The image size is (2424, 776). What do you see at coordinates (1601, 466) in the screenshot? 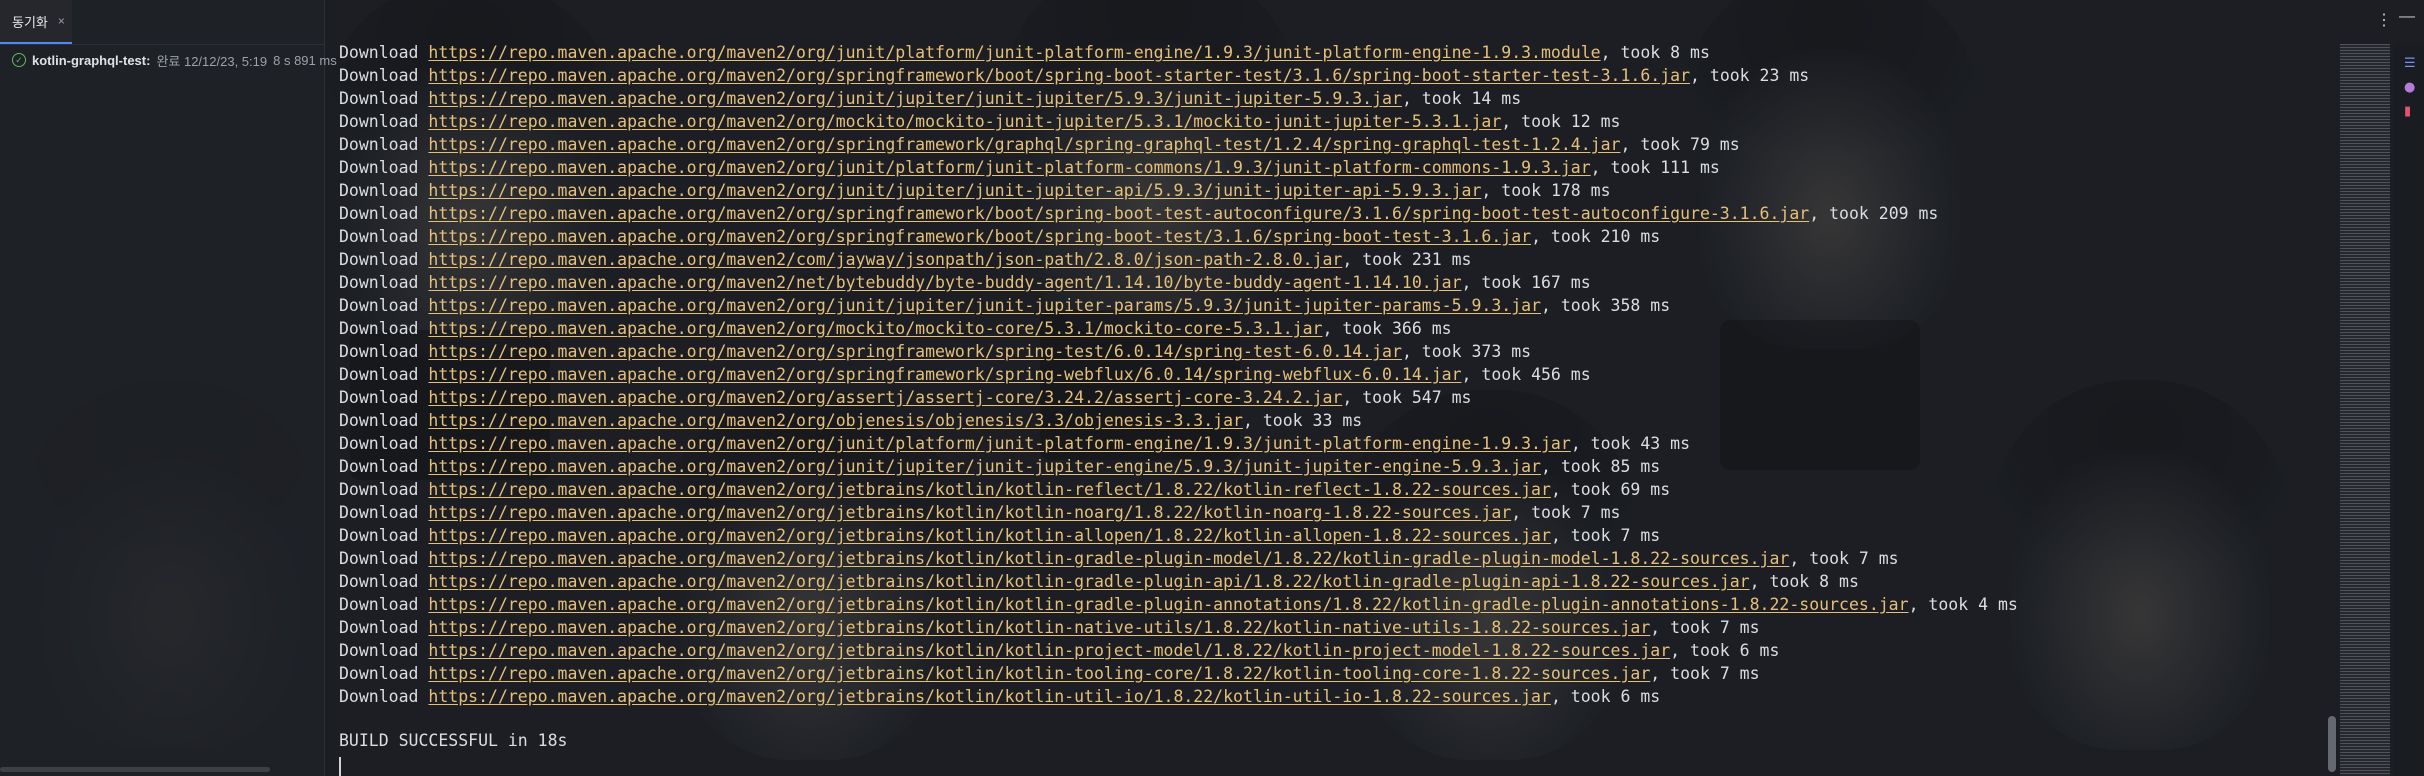
I see `console-line-timing: , took 85 ms` at bounding box center [1601, 466].